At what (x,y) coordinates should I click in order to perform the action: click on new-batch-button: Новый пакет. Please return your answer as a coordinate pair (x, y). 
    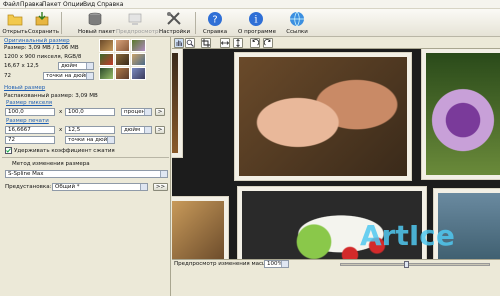
    Looking at the image, I should click on (97, 23).